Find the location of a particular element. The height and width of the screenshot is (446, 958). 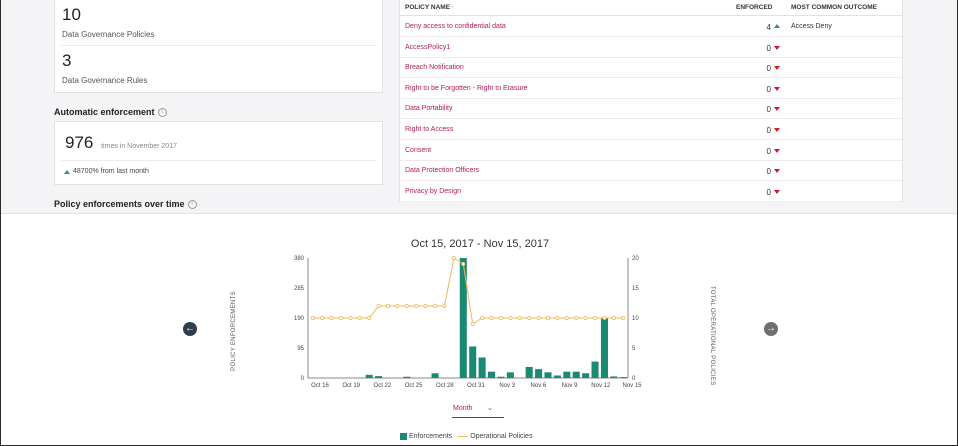

table-row: AccessPolicy1 0 is located at coordinates (651, 47).